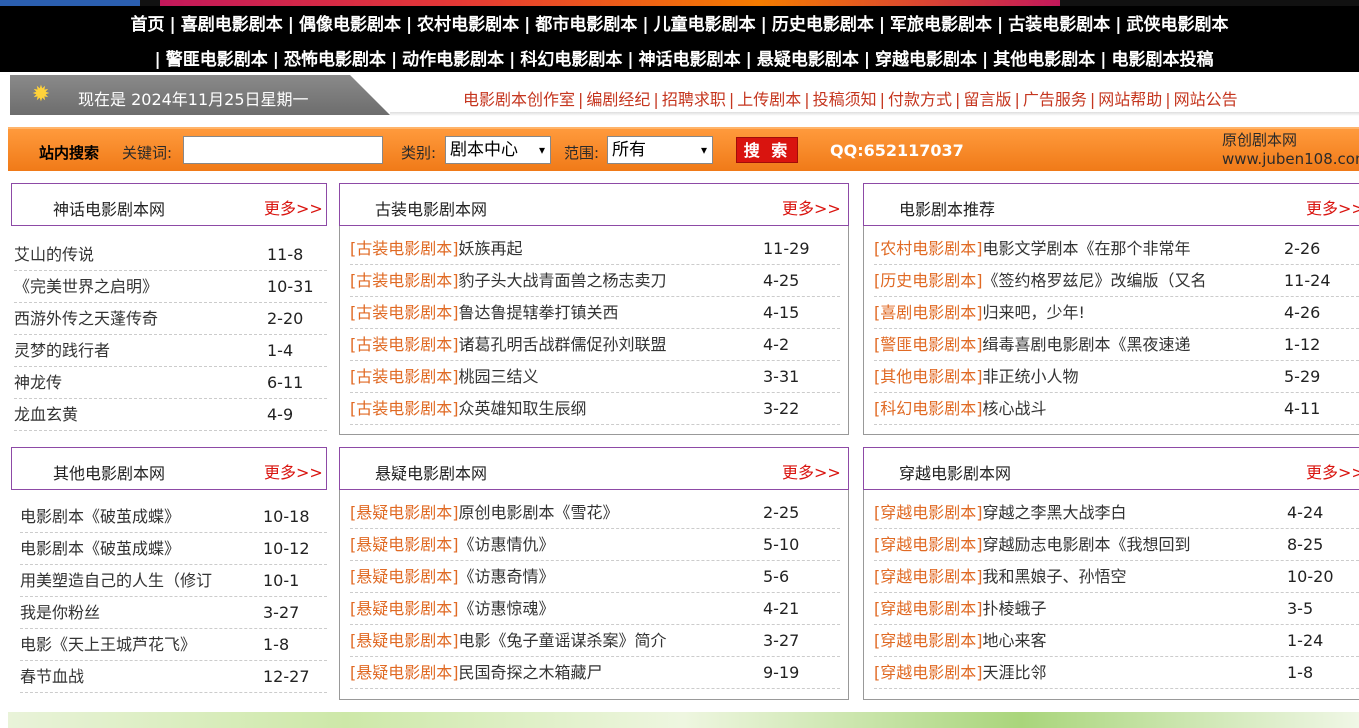  I want to click on list-item: [其他电影剧本]非正统小人物 5-29, so click(1116, 377).